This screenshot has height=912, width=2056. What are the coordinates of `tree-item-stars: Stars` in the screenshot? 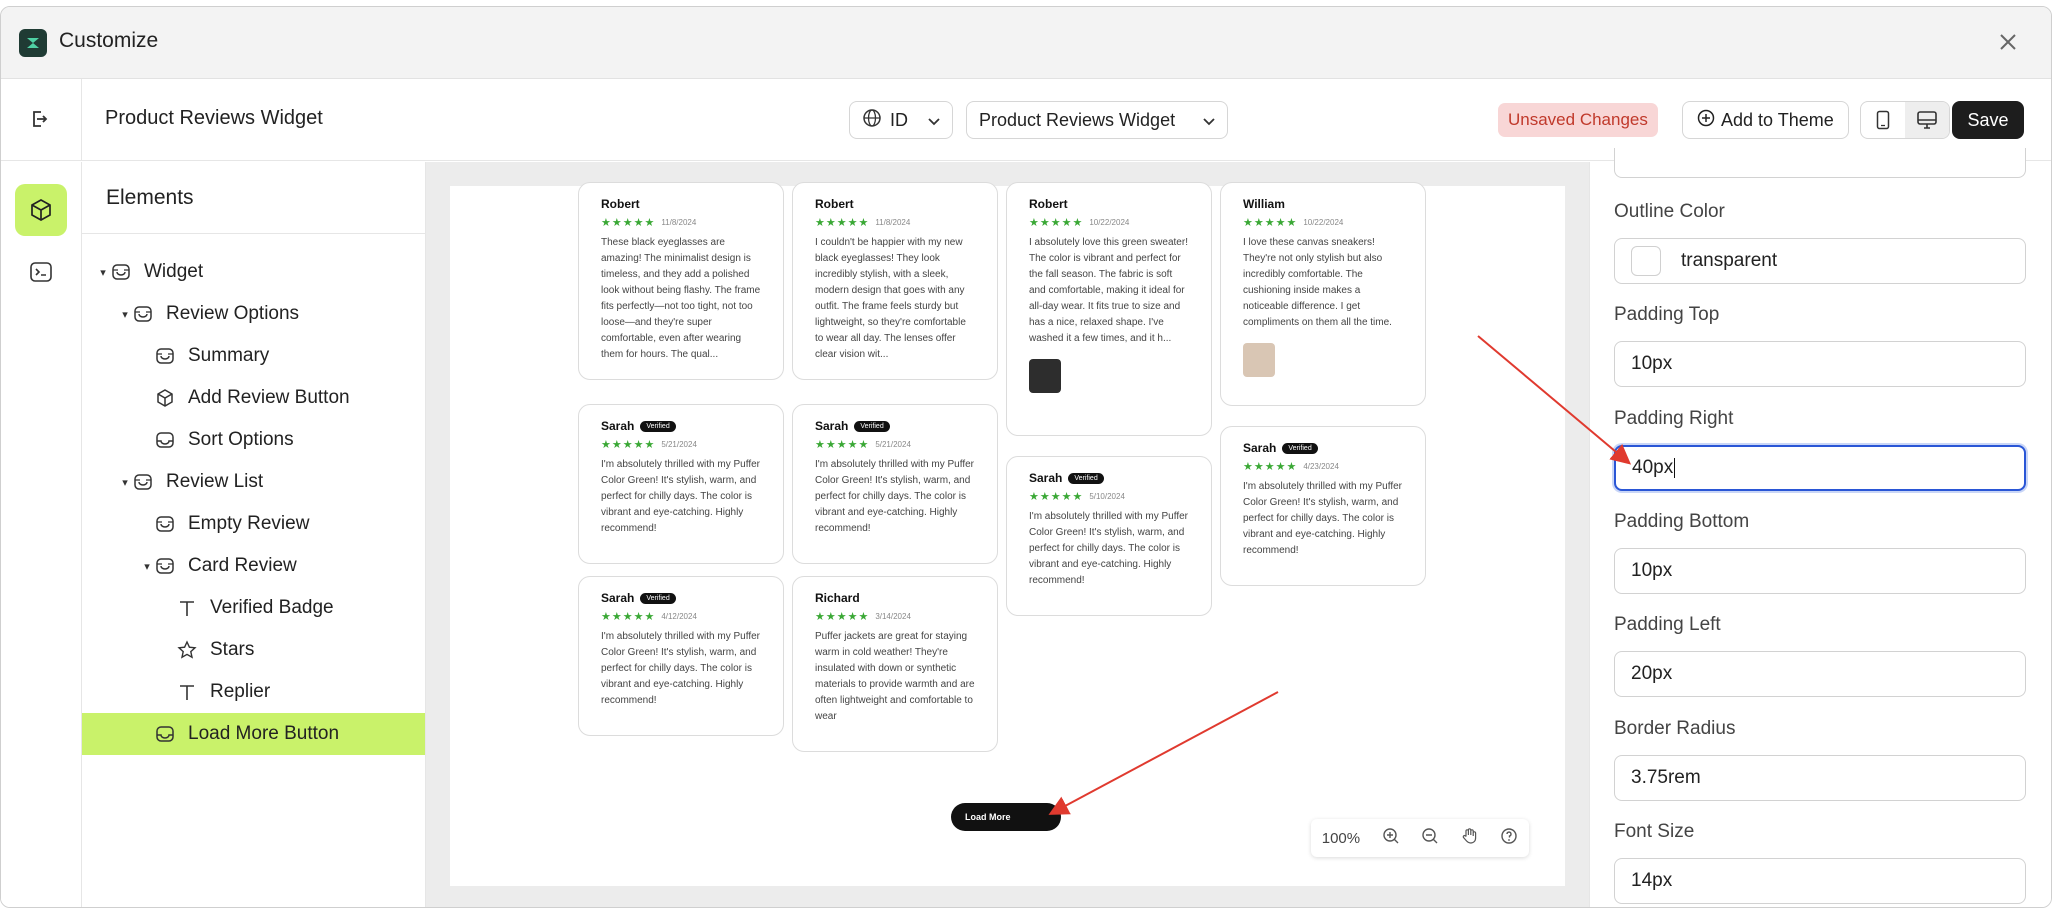 It's located at (253, 650).